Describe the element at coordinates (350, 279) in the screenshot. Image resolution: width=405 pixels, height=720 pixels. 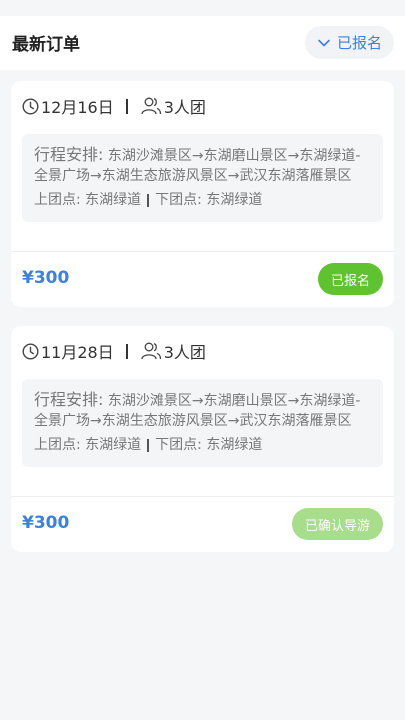
I see `status-button: 已报名` at that location.